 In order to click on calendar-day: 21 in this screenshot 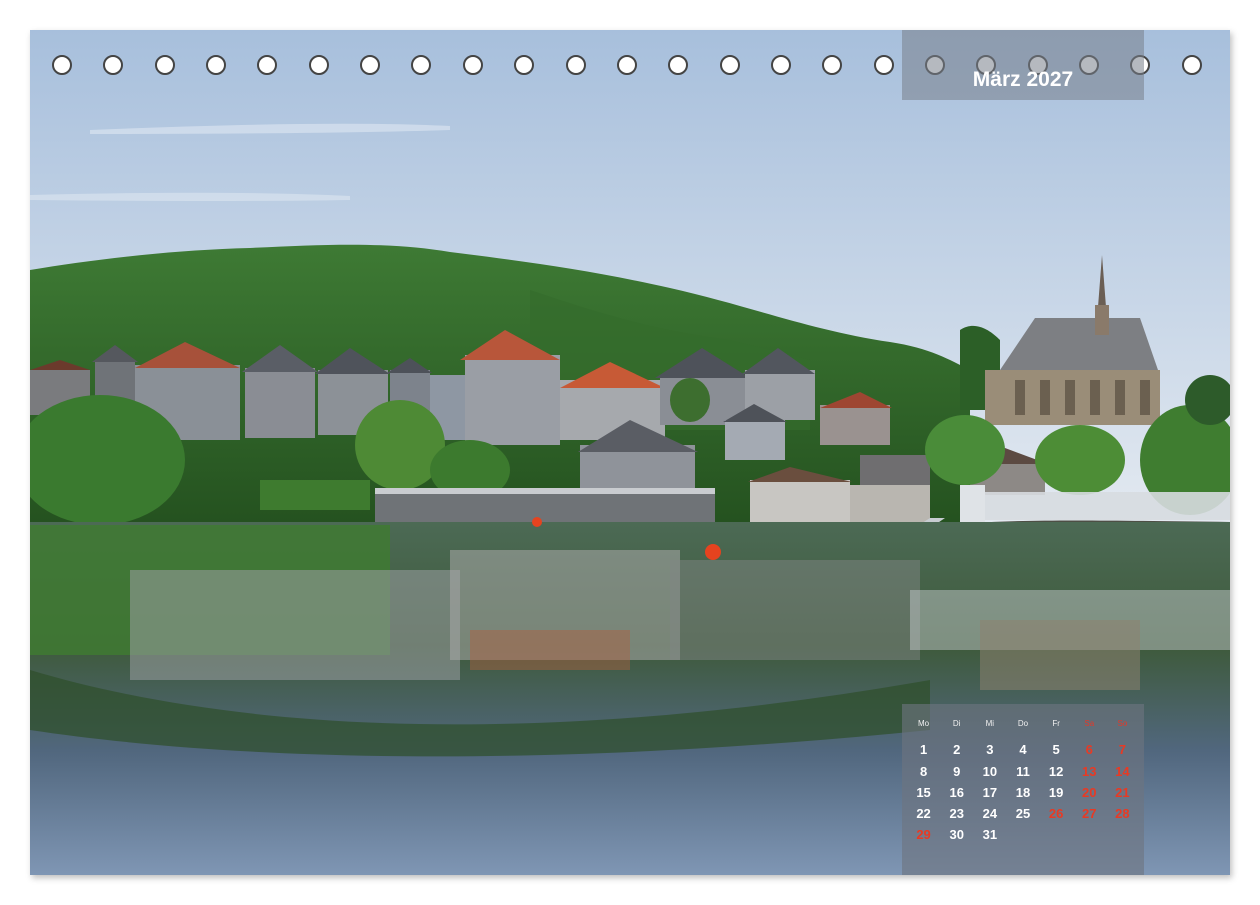, I will do `click(1122, 792)`.